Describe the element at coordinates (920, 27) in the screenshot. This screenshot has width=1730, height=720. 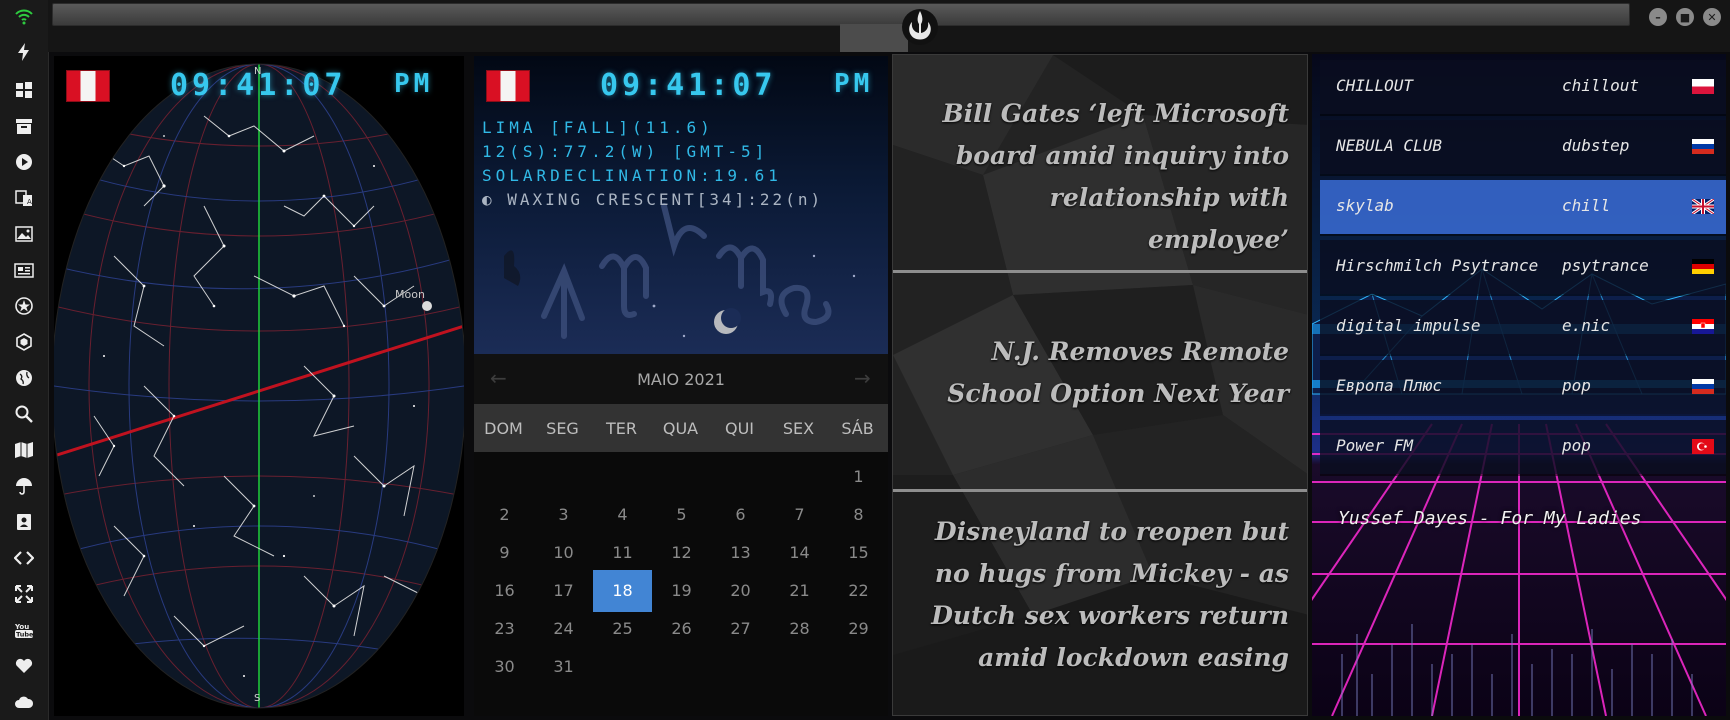
I see `rebel-alliance-logo` at that location.